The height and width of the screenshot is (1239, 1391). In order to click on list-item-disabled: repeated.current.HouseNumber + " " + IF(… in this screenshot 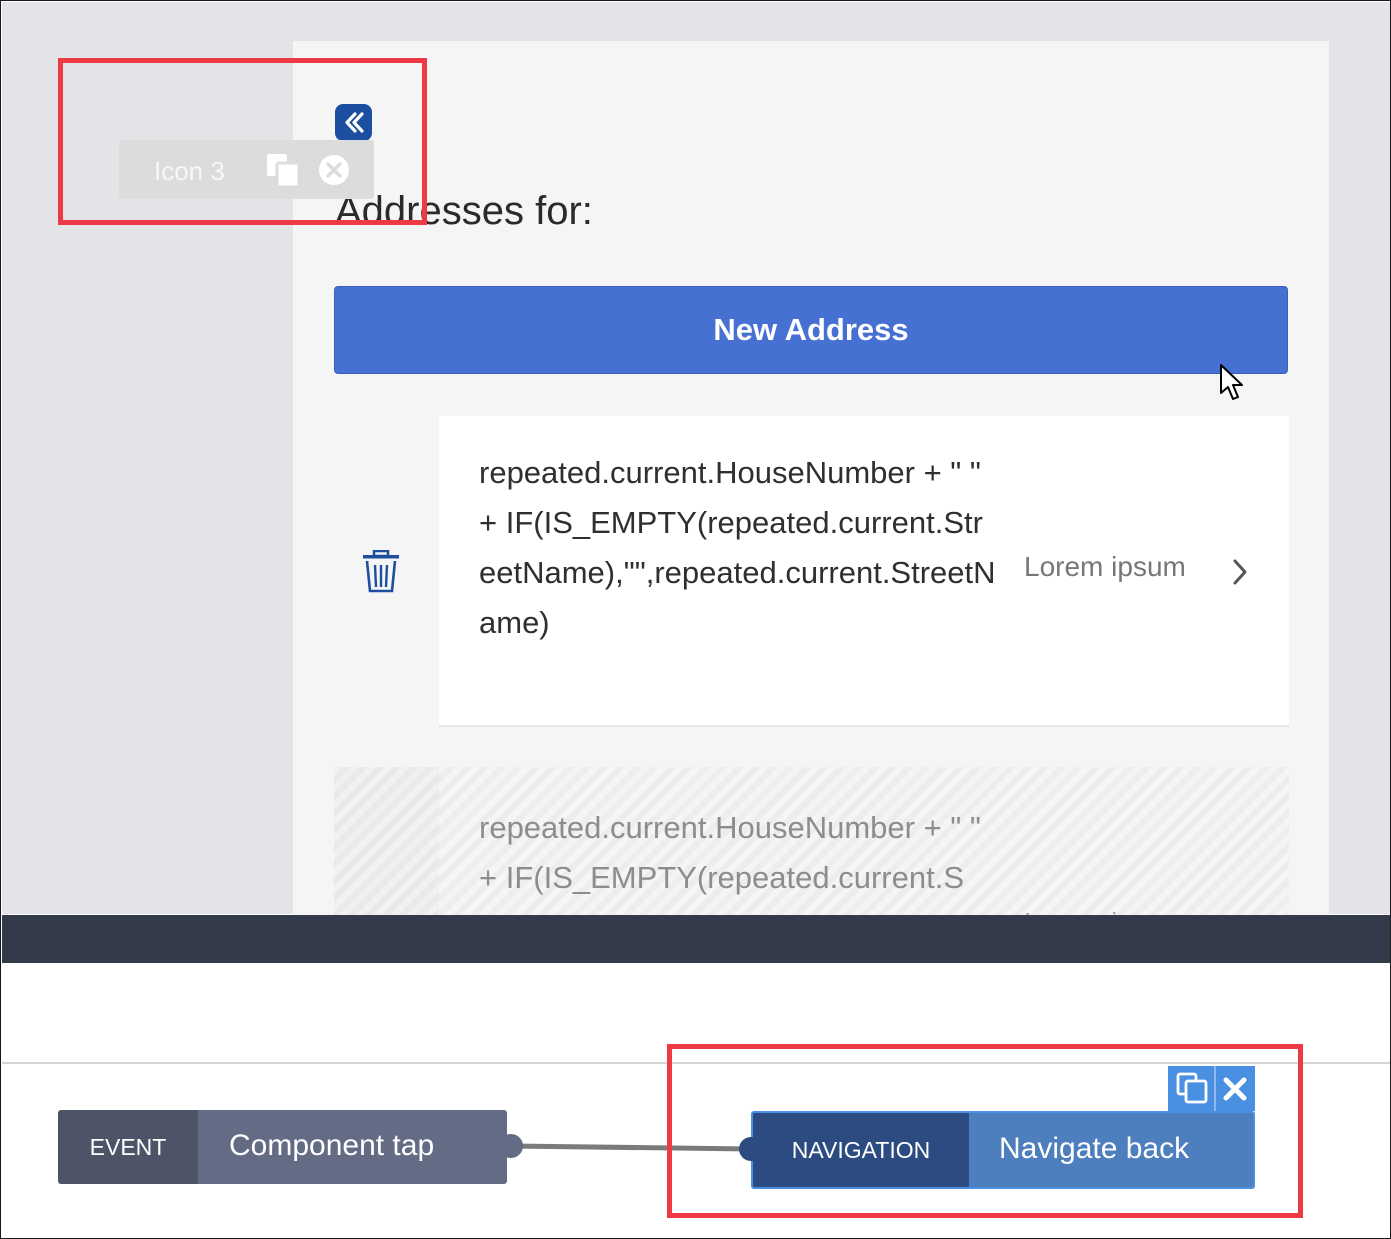, I will do `click(864, 841)`.